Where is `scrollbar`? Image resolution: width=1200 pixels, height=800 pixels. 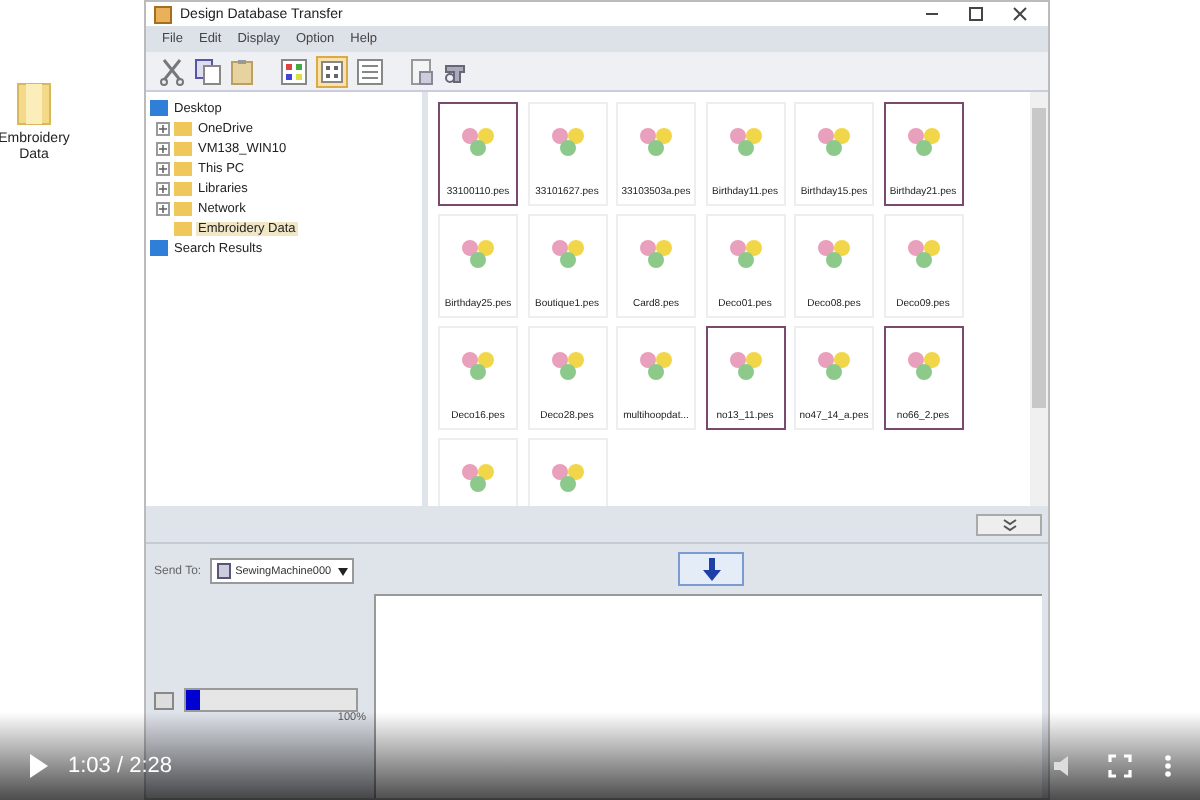
scrollbar is located at coordinates (1039, 299).